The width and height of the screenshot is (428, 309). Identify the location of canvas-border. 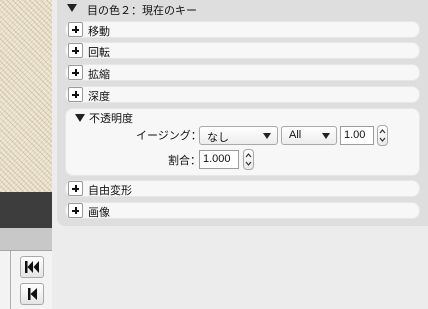
(26, 210).